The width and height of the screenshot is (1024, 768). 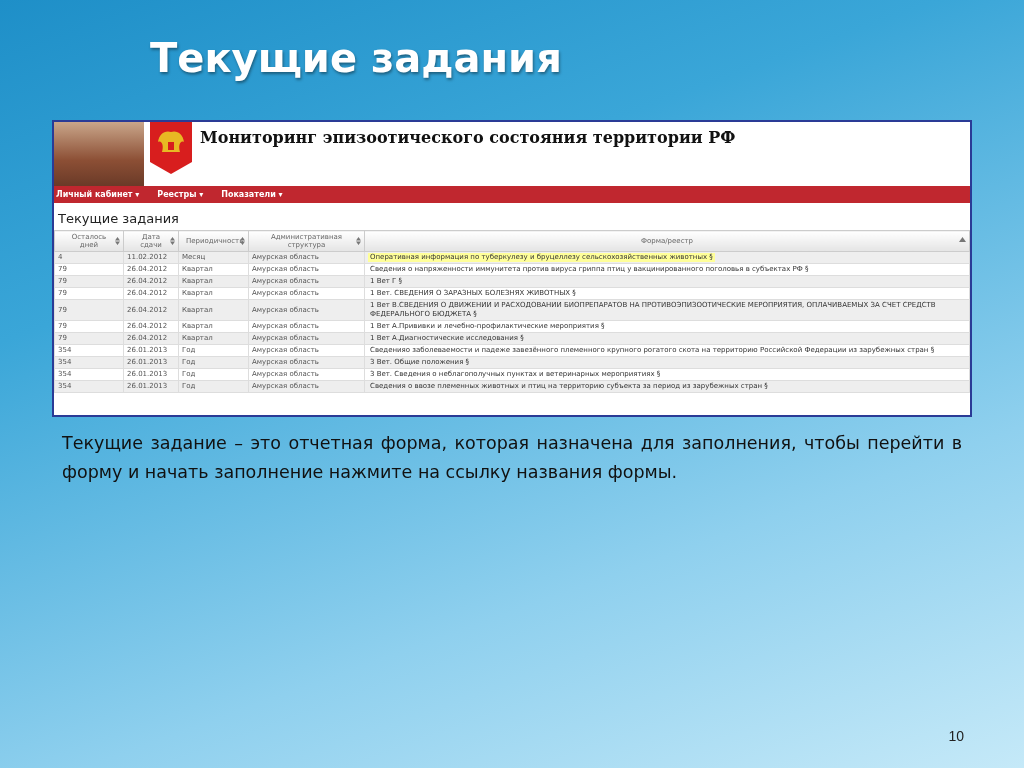 I want to click on site-title: Мониторинг эпизоотического состояния территории РФ, so click(x=468, y=138).